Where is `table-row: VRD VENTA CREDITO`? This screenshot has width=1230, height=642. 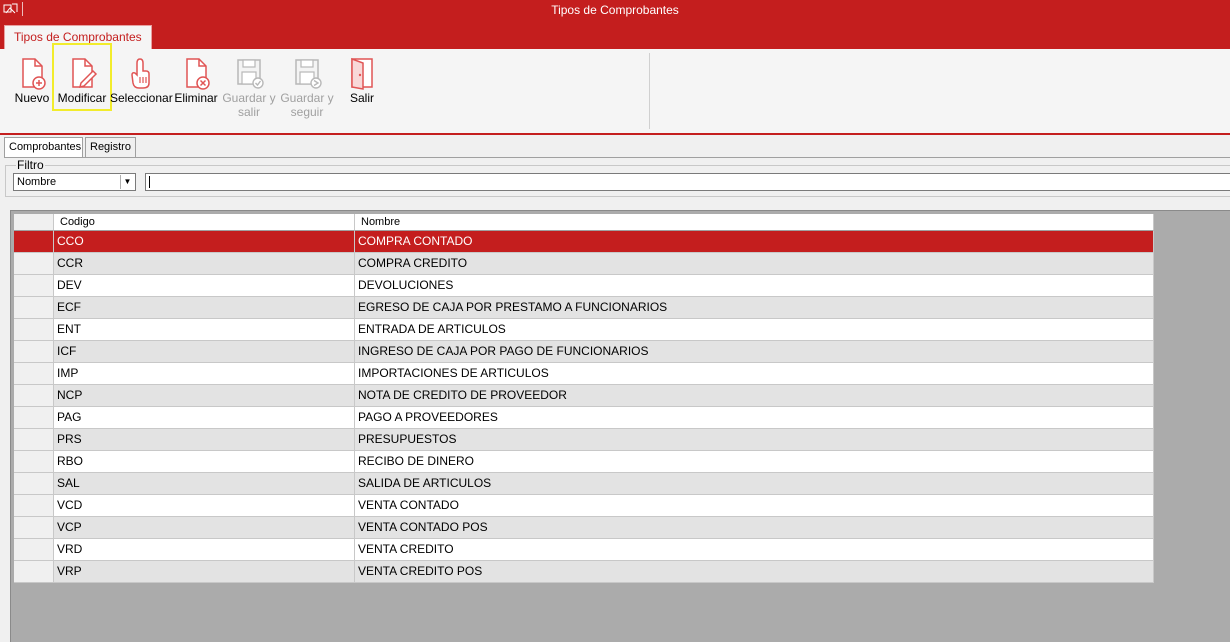 table-row: VRD VENTA CREDITO is located at coordinates (584, 550).